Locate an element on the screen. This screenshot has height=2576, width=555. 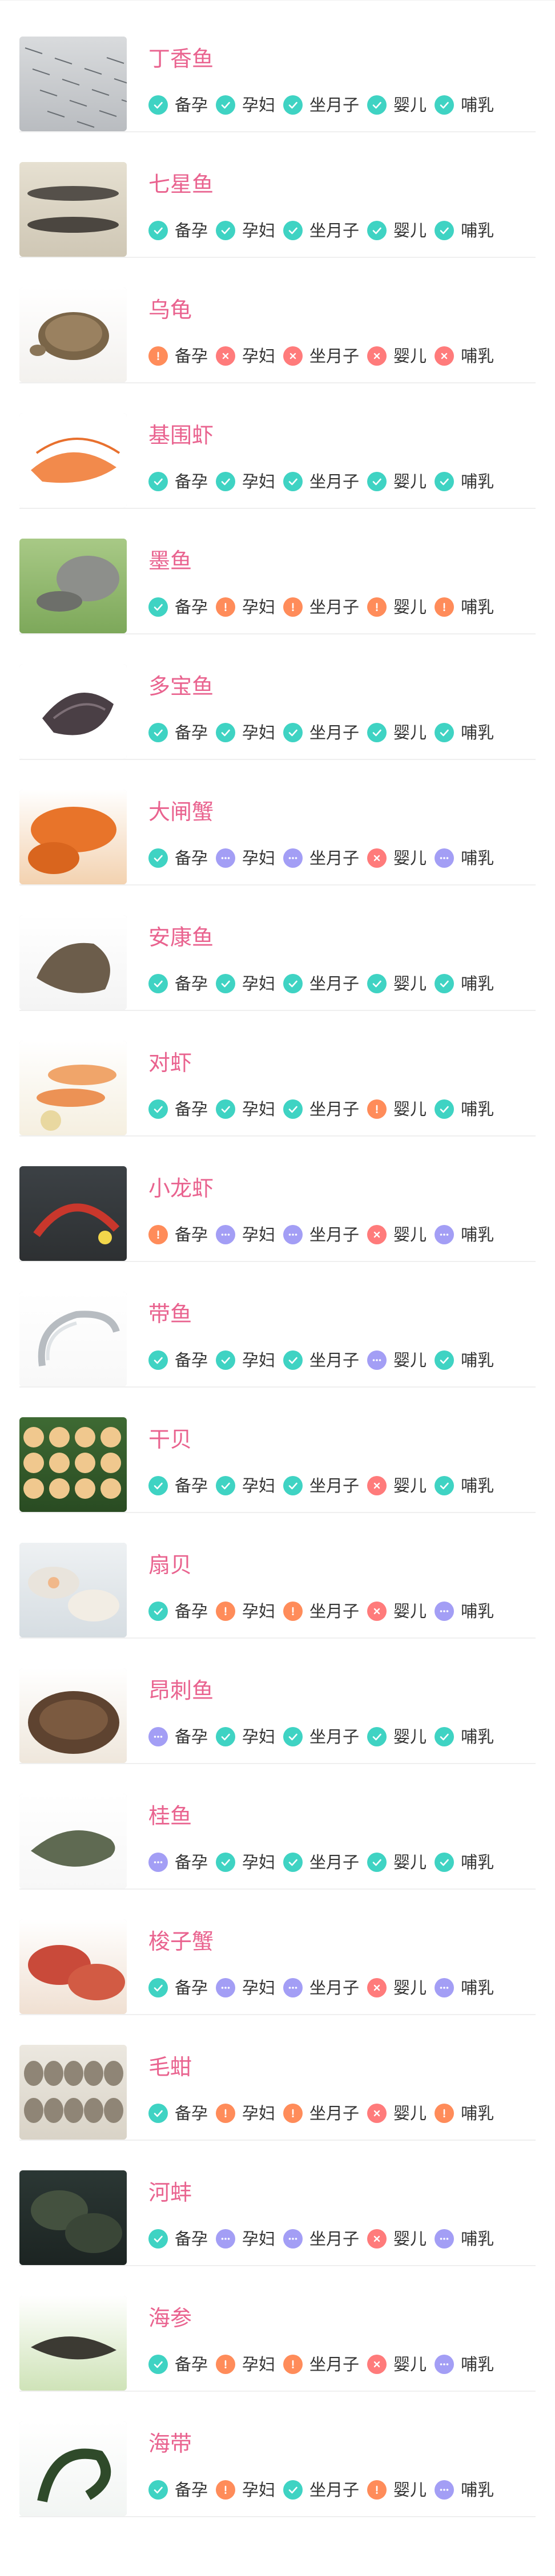
food-row: 带鱼 备孕 孕妇 坐月子 婴儿 哺乳 is located at coordinates (277, 1325).